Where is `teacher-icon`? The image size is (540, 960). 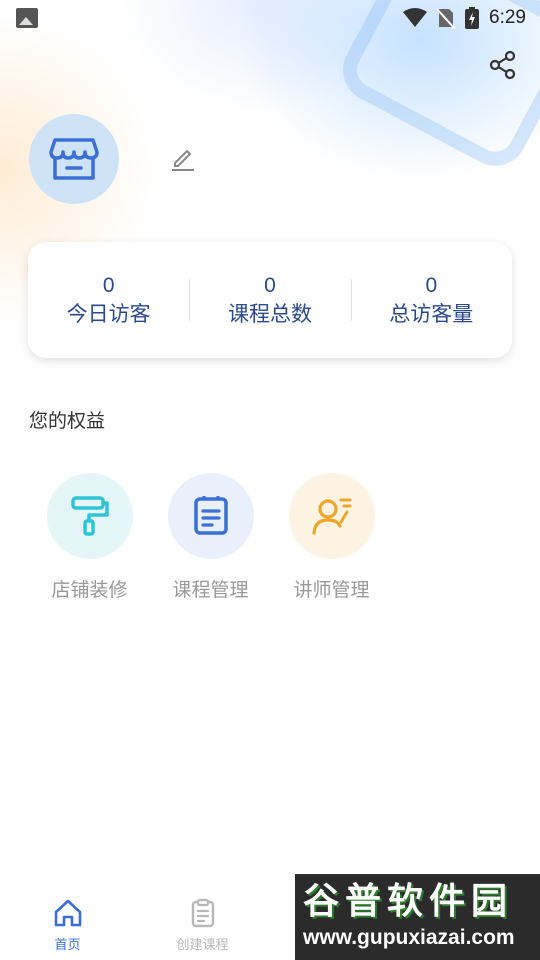 teacher-icon is located at coordinates (331, 516).